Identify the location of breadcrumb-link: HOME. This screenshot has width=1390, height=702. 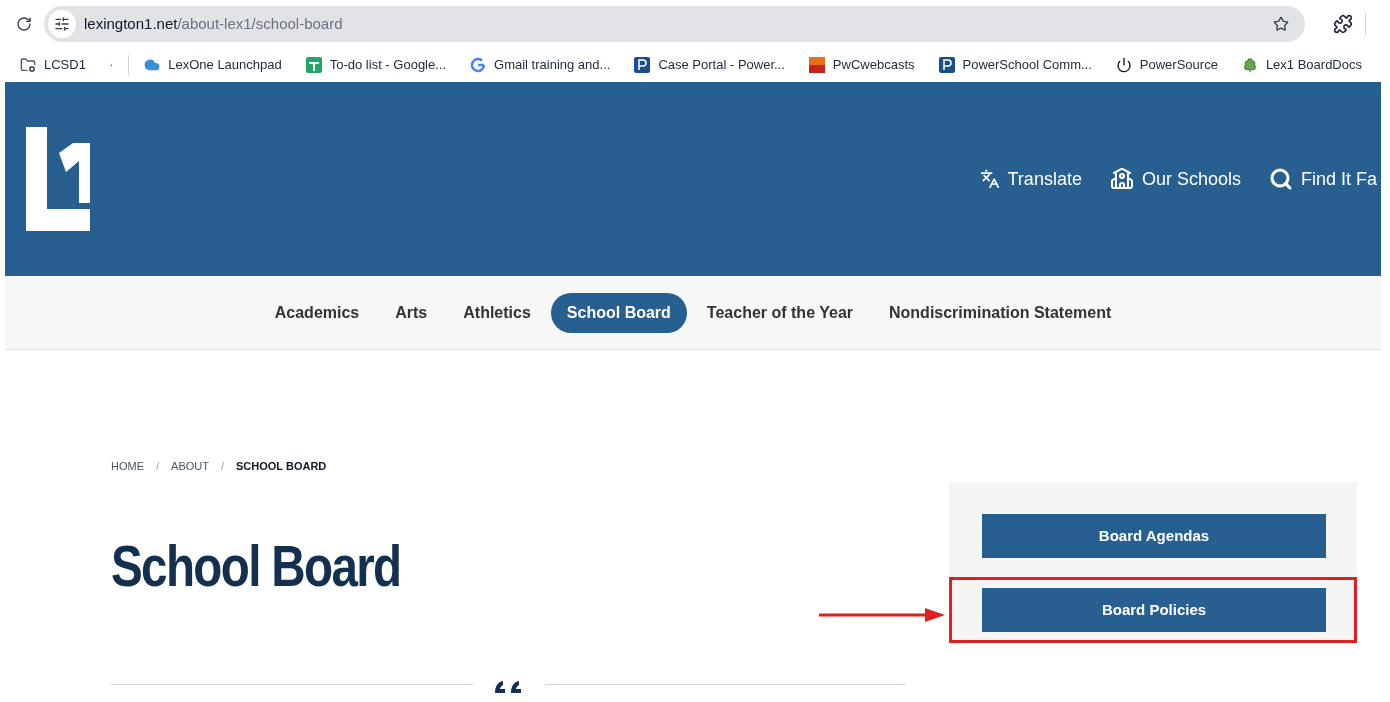
(127, 466).